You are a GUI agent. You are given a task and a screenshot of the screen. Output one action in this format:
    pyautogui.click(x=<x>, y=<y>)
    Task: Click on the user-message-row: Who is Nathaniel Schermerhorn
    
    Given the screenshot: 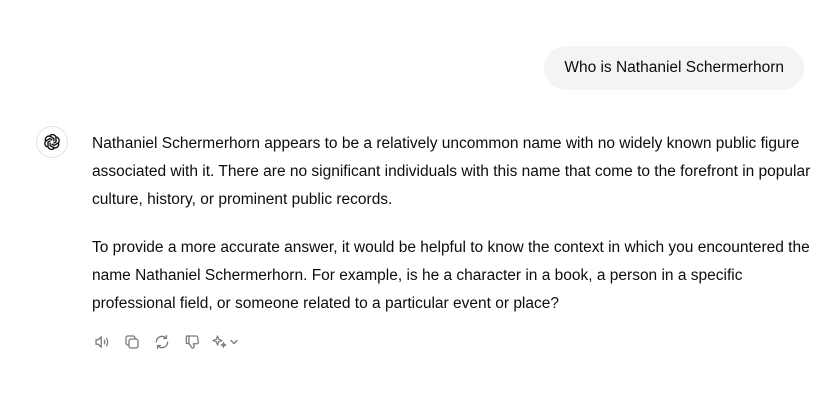 What is the action you would take?
    pyautogui.click(x=674, y=68)
    